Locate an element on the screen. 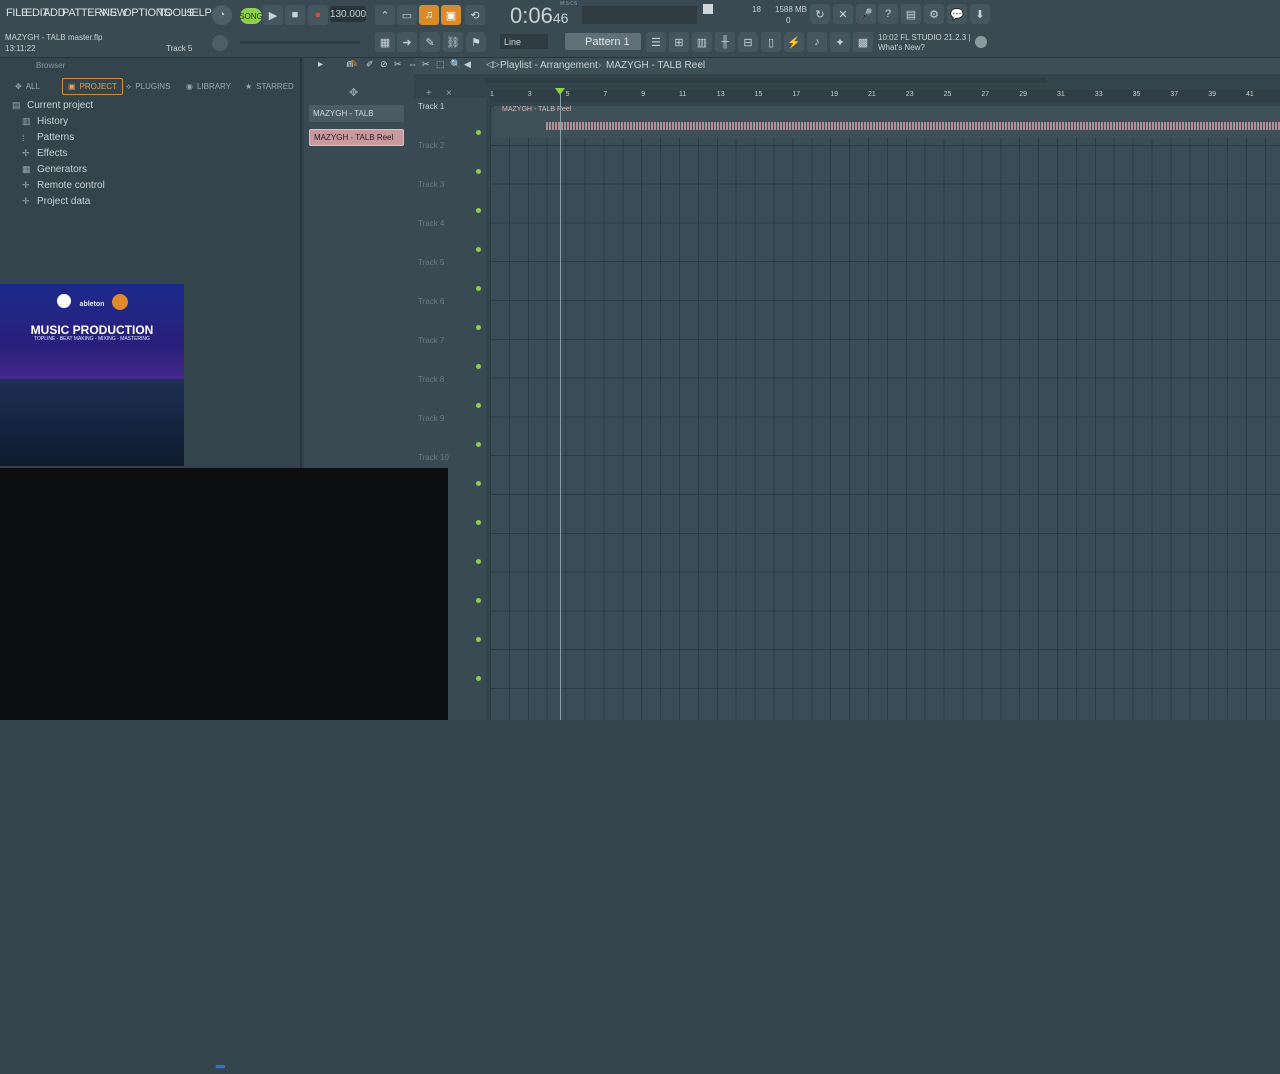 The image size is (1280, 1074). save-icon: ▤ is located at coordinates (911, 14).